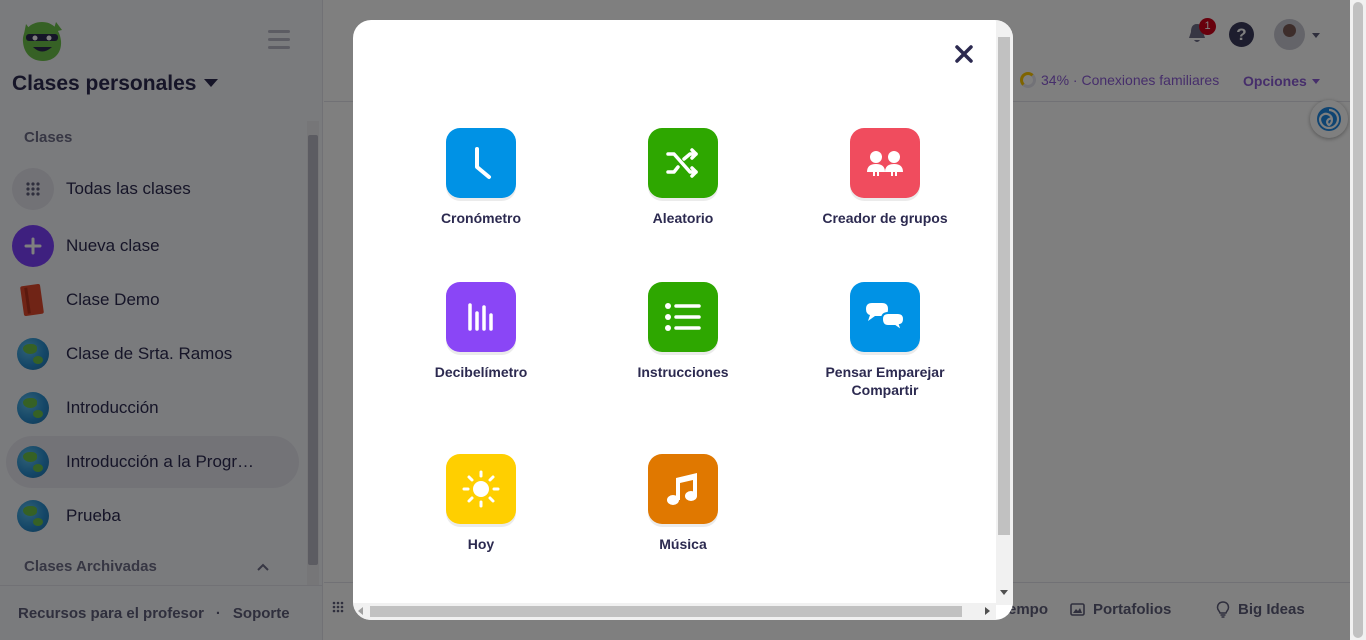  I want to click on close-icon, so click(964, 54).